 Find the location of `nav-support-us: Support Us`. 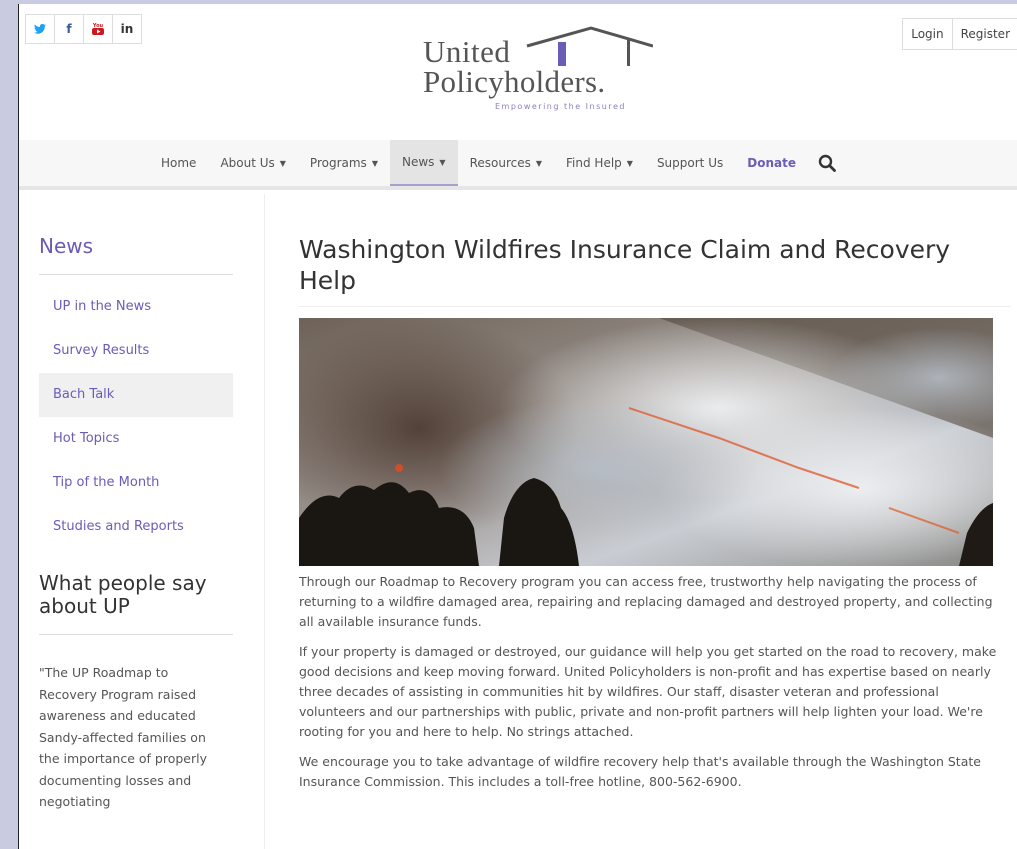

nav-support-us: Support Us is located at coordinates (690, 163).